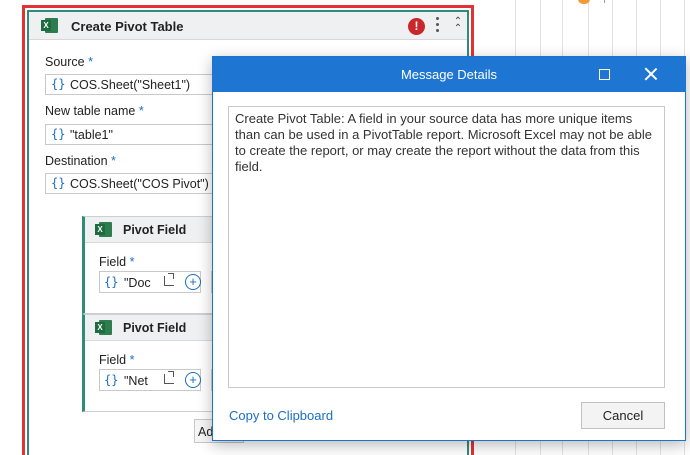 This screenshot has width=690, height=455. What do you see at coordinates (69, 62) in the screenshot?
I see `source-label: Source *` at bounding box center [69, 62].